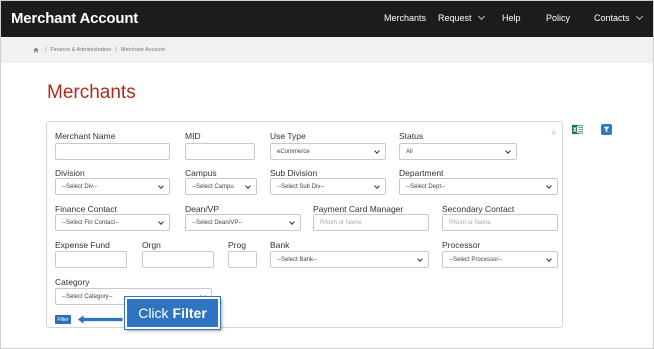  Describe the element at coordinates (455, 18) in the screenshot. I see `nav-request-label: Request` at that location.